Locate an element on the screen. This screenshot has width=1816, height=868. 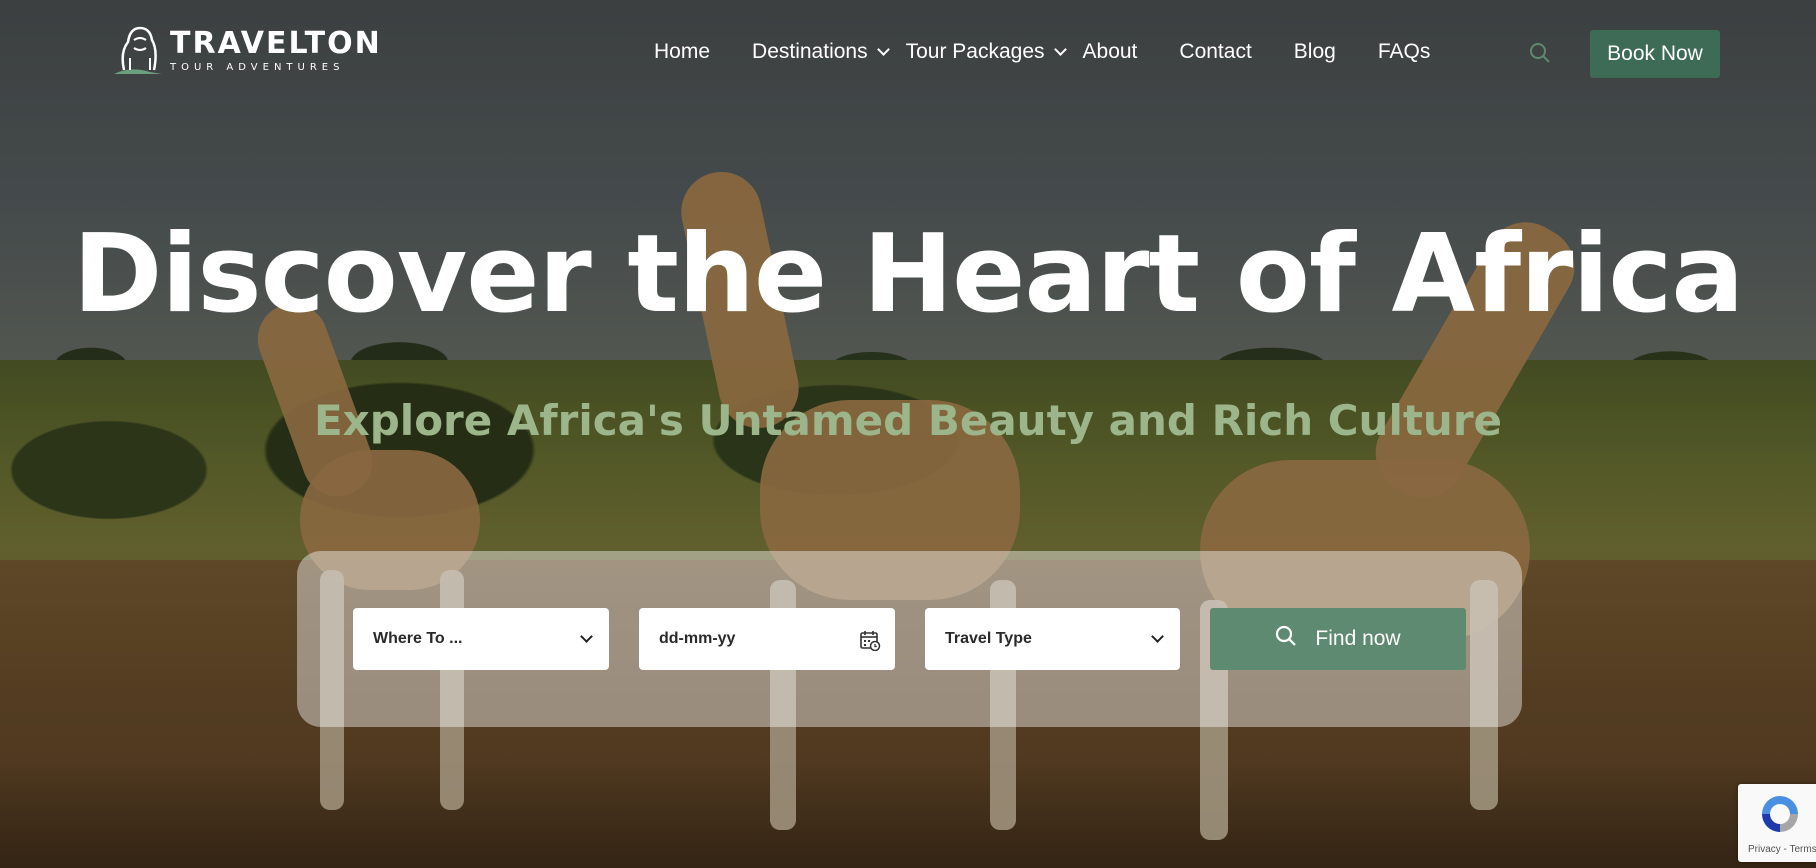
nav-contact-label: Contact is located at coordinates (1215, 51).